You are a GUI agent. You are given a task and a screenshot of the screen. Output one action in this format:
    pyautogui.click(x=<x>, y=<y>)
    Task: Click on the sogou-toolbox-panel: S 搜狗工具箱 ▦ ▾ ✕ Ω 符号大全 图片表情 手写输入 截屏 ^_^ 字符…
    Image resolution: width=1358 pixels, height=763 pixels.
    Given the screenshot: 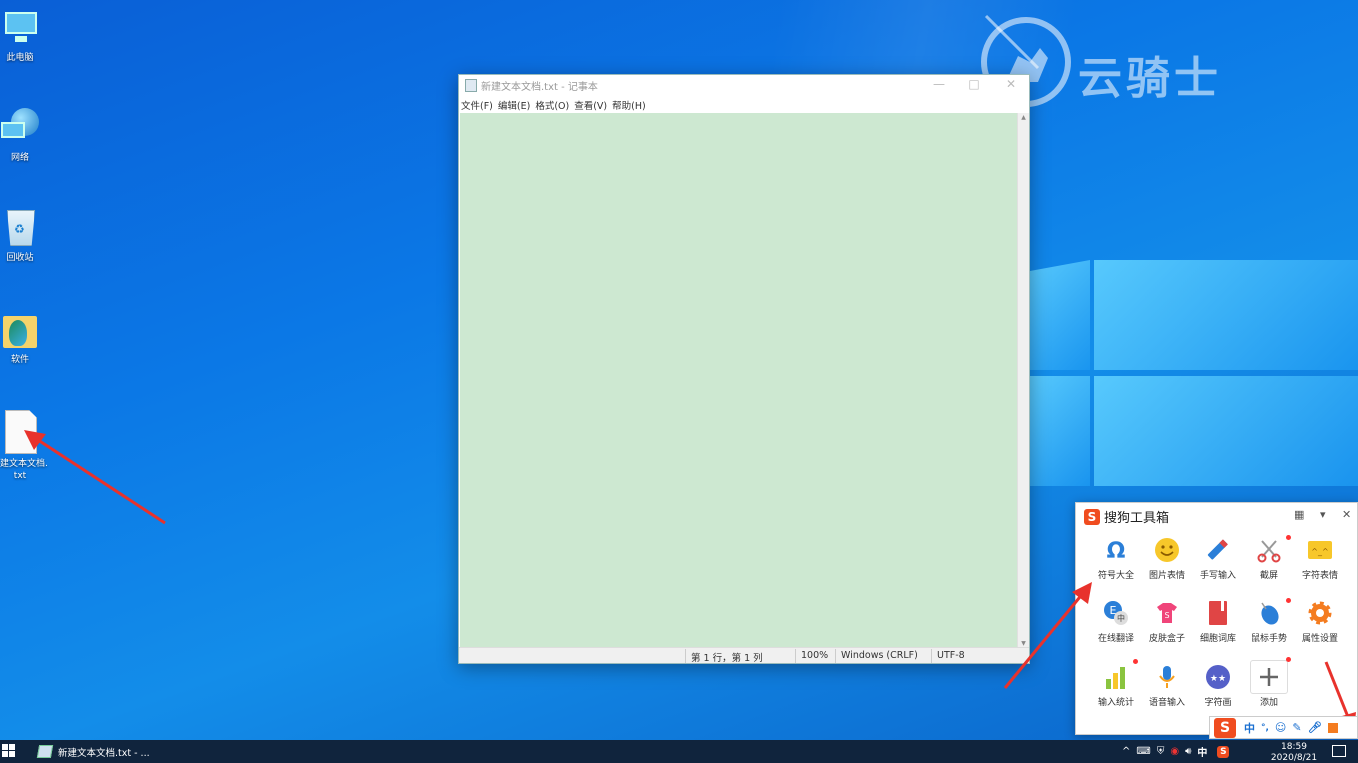 What is the action you would take?
    pyautogui.click(x=1216, y=618)
    